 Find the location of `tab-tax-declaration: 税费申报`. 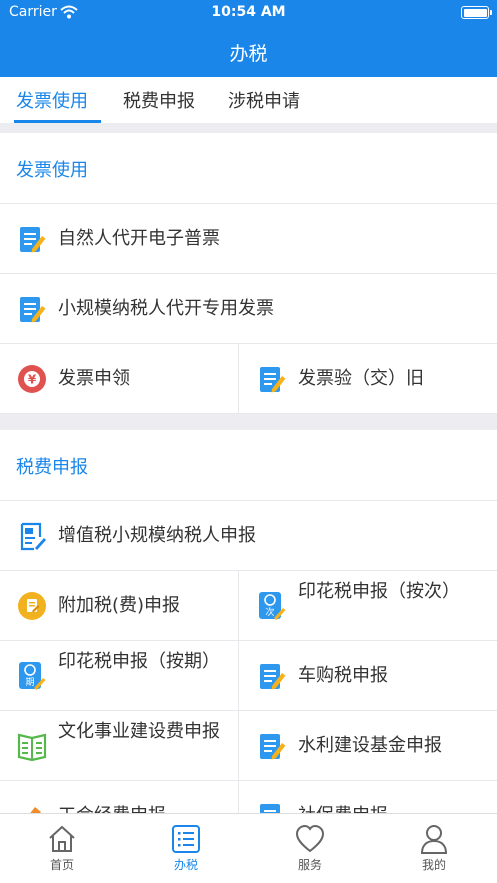

tab-tax-declaration: 税费申报 is located at coordinates (159, 100).